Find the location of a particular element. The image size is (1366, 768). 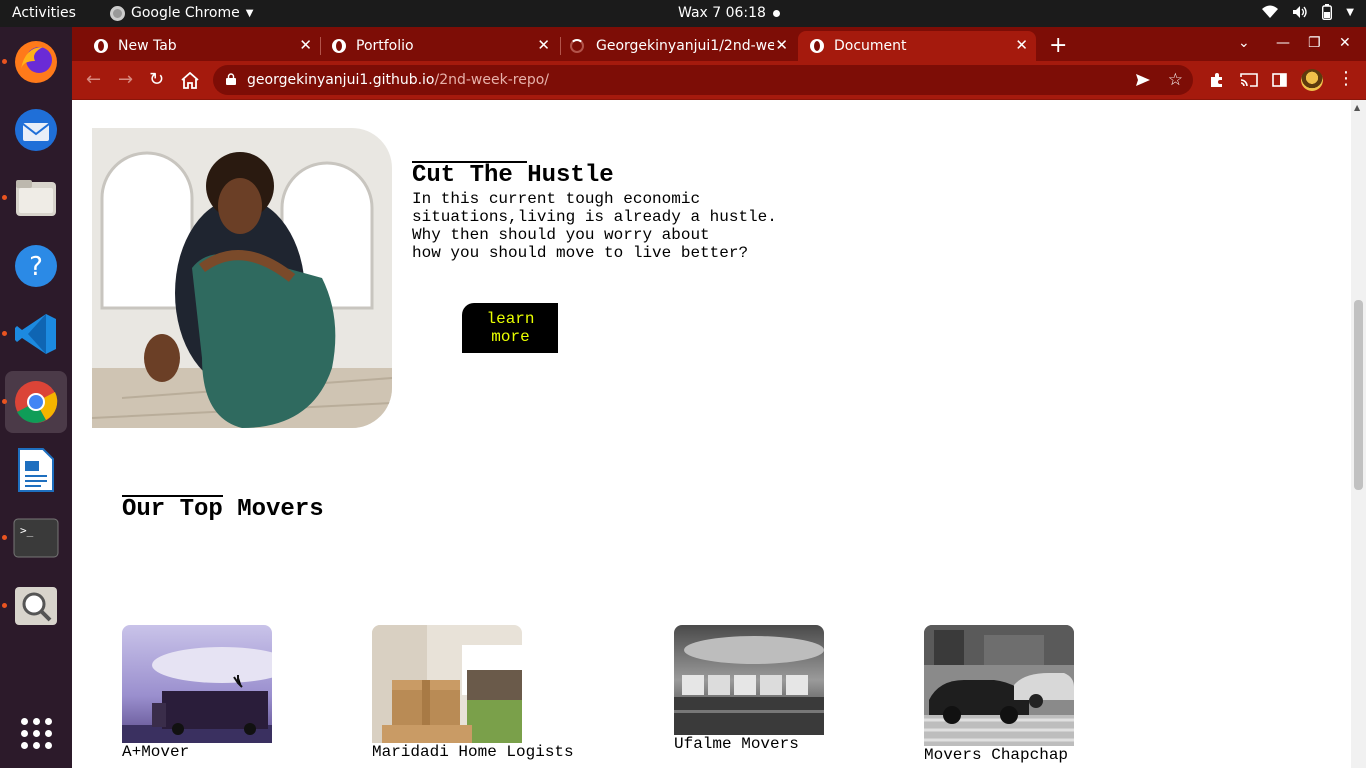

mover-name: Maridadi Home Logists is located at coordinates (473, 752).